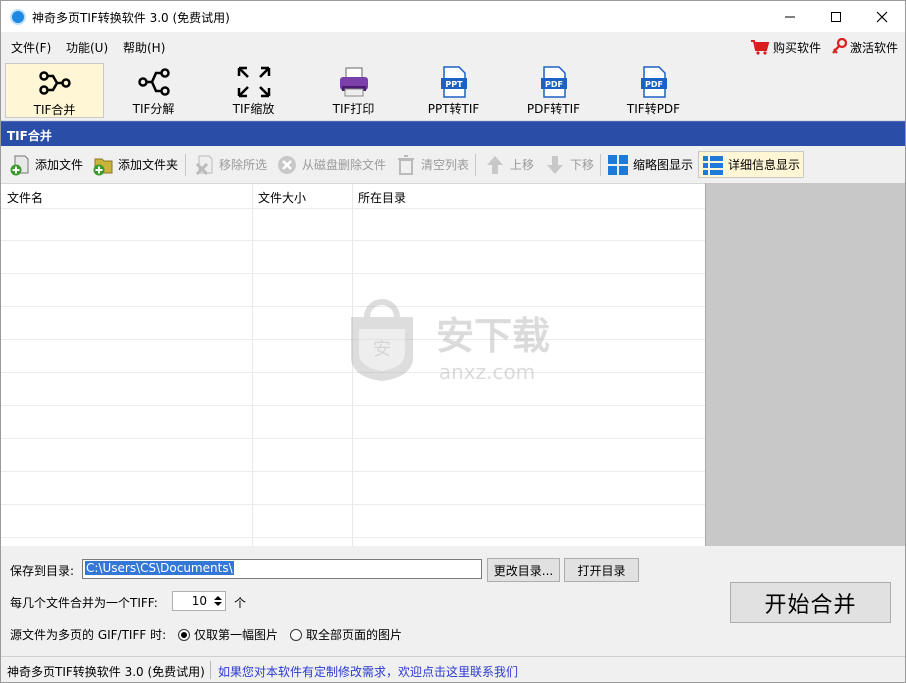  What do you see at coordinates (475, 165) in the screenshot?
I see `toolbar-separator` at bounding box center [475, 165].